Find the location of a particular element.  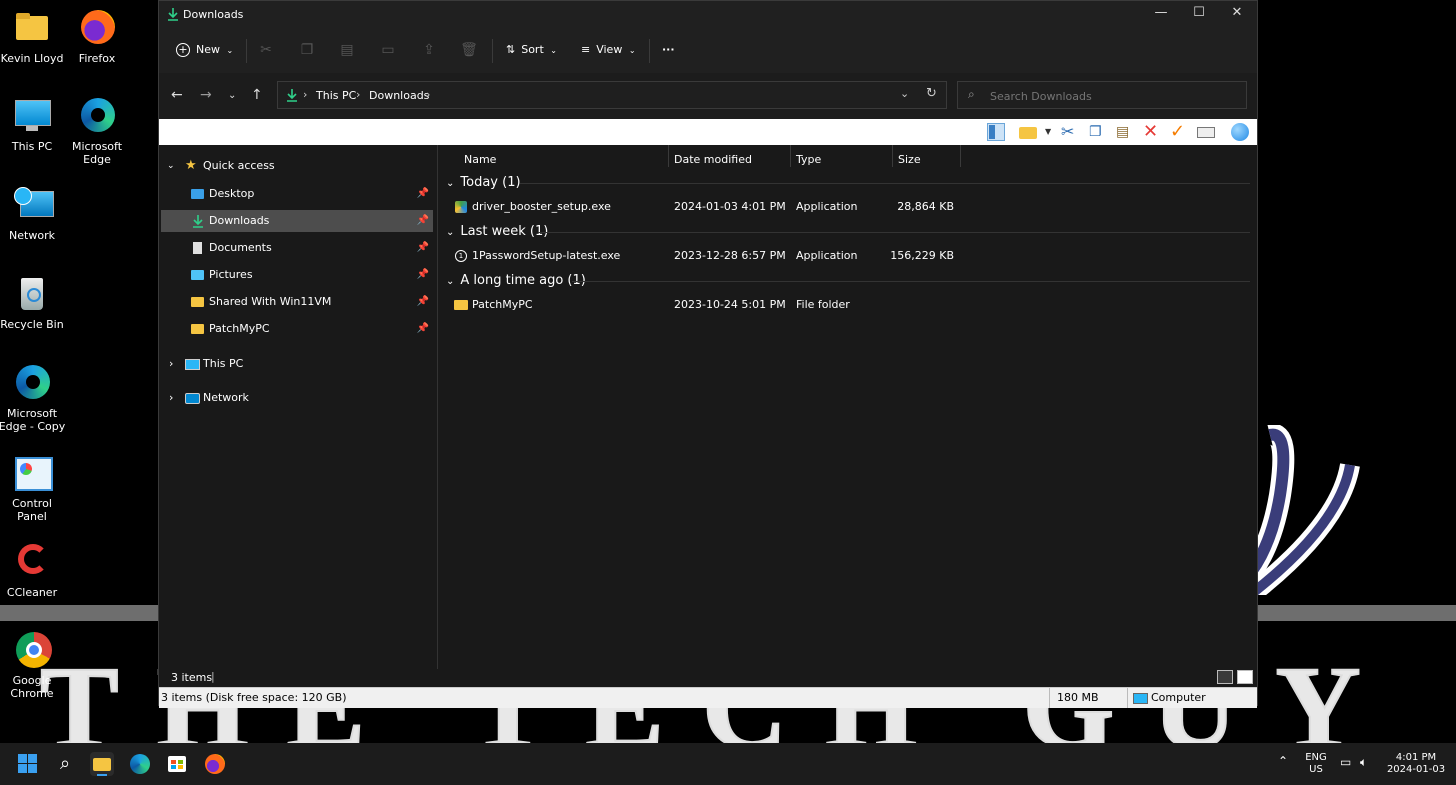

desktop-icon-label: Firefox is located at coordinates (97, 58).